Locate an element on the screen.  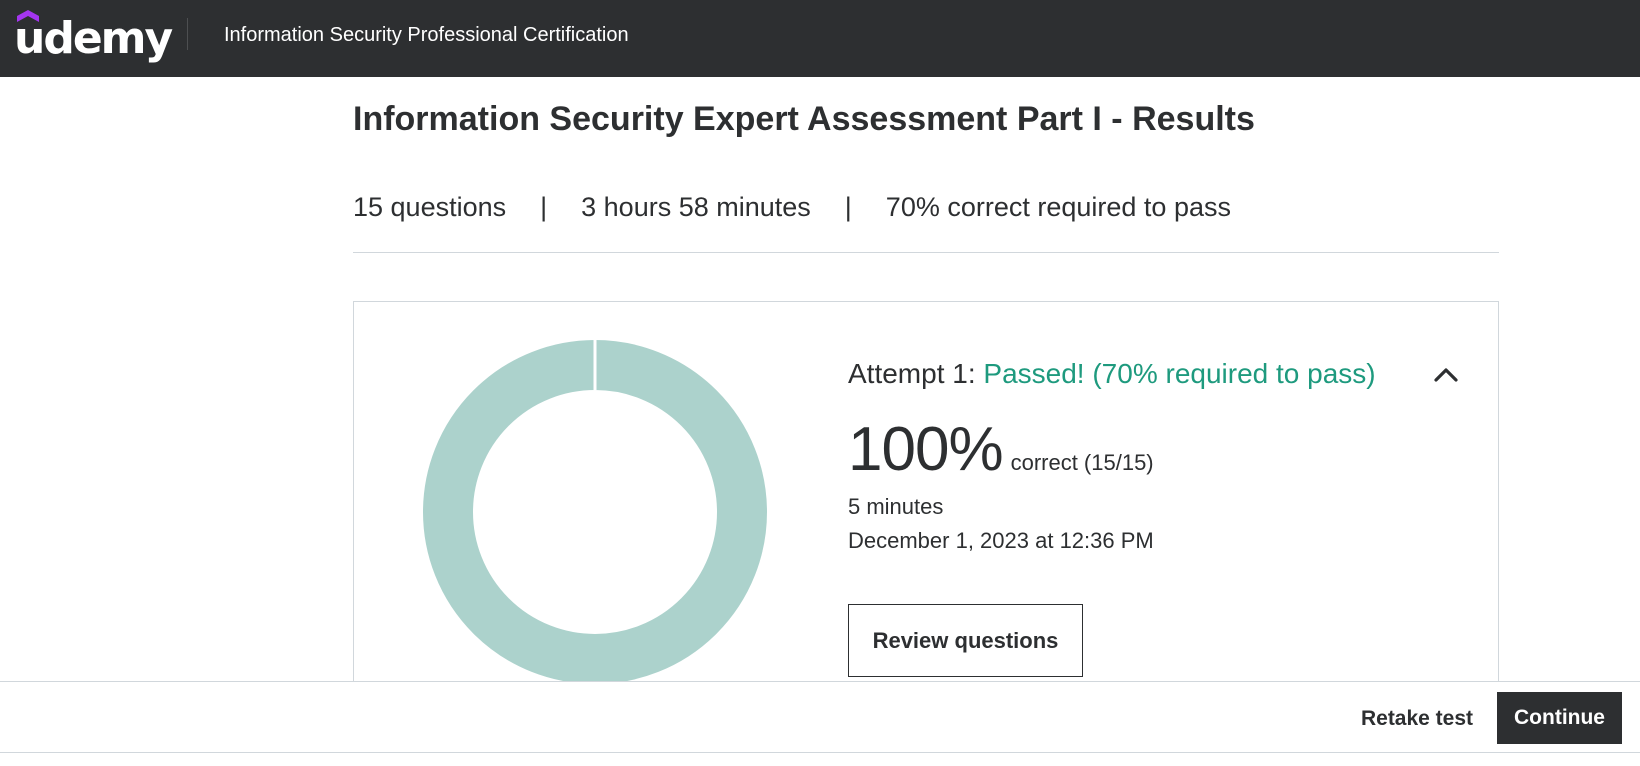
attempt-status: Passed! (70% required to pass) is located at coordinates (1179, 373).